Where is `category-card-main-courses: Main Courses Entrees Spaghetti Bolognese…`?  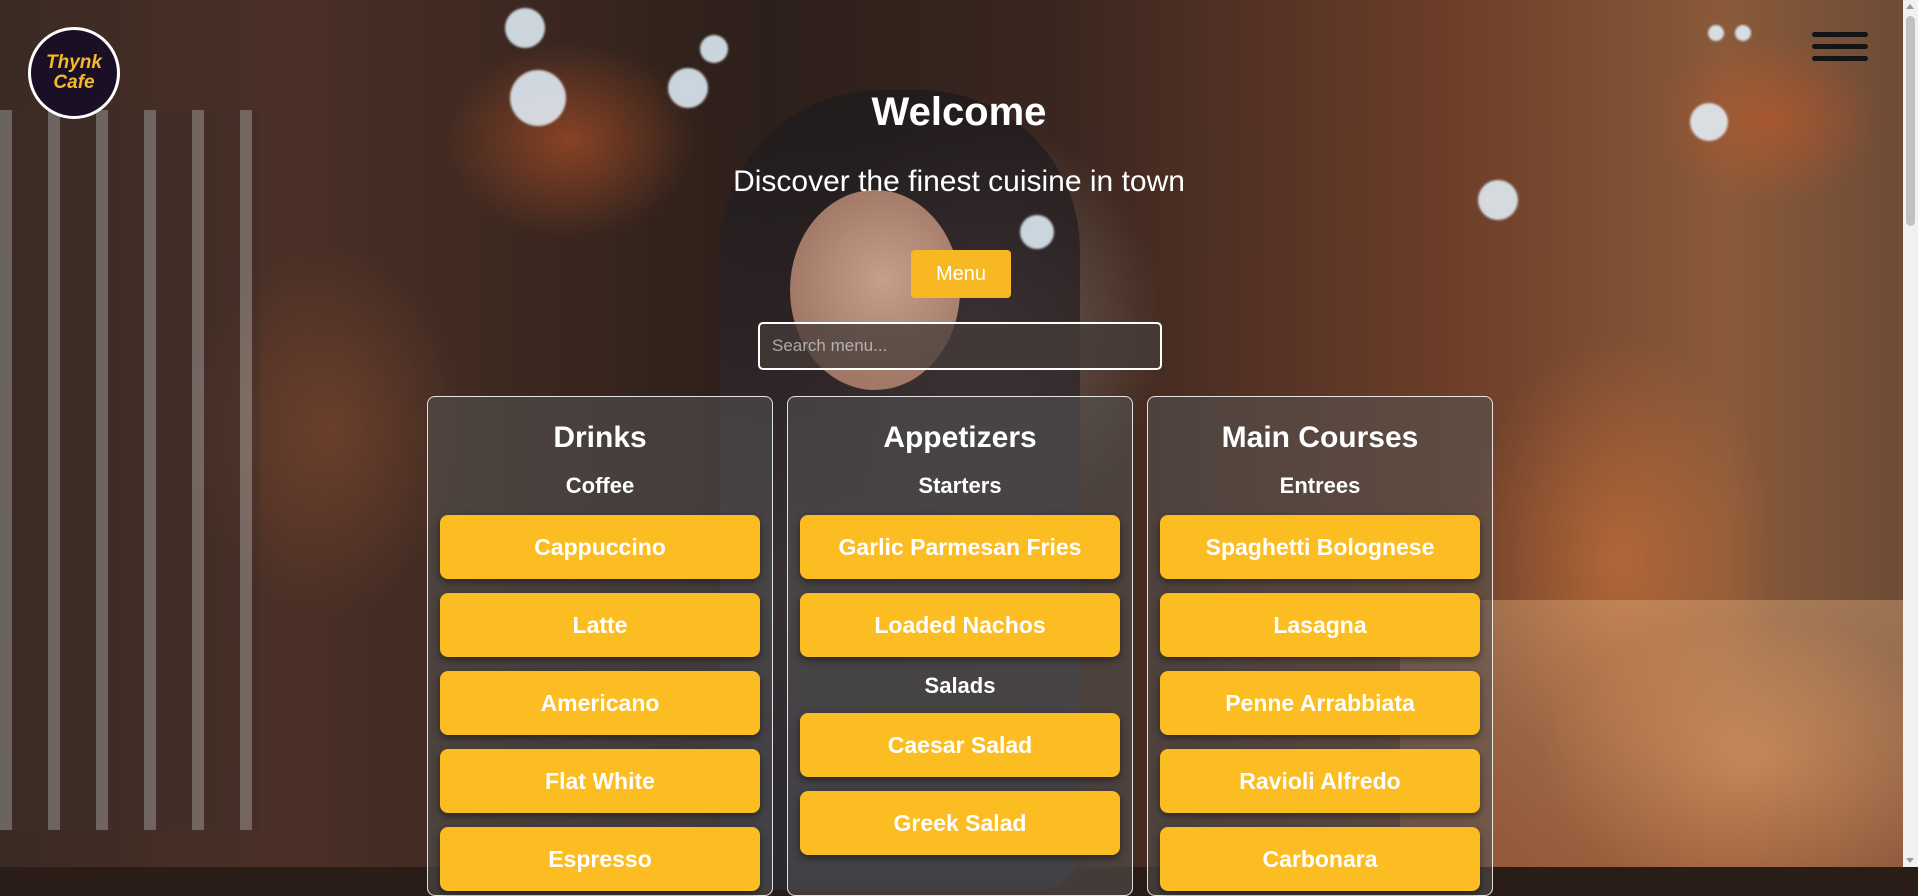
category-card-main-courses: Main Courses Entrees Spaghetti Bolognese… is located at coordinates (1320, 646).